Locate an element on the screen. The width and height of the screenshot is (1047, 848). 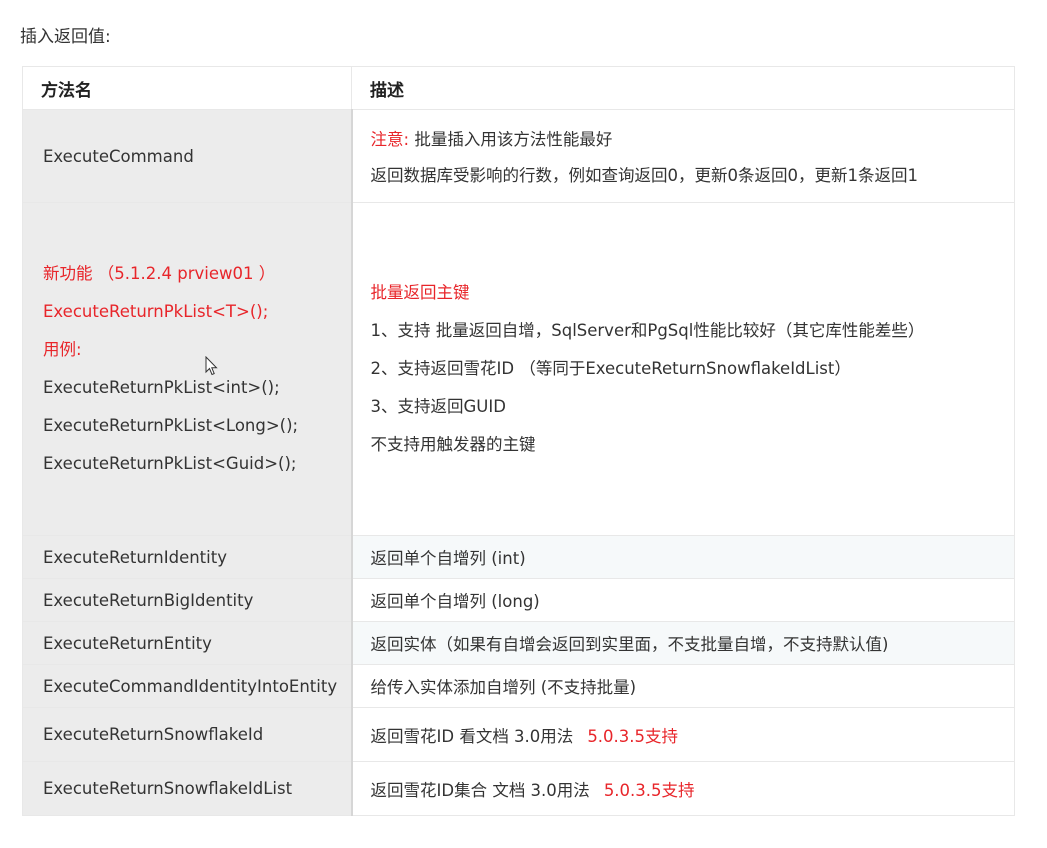
description-text: 返回雪花ID 看文档 3.0用法 is located at coordinates (472, 736).